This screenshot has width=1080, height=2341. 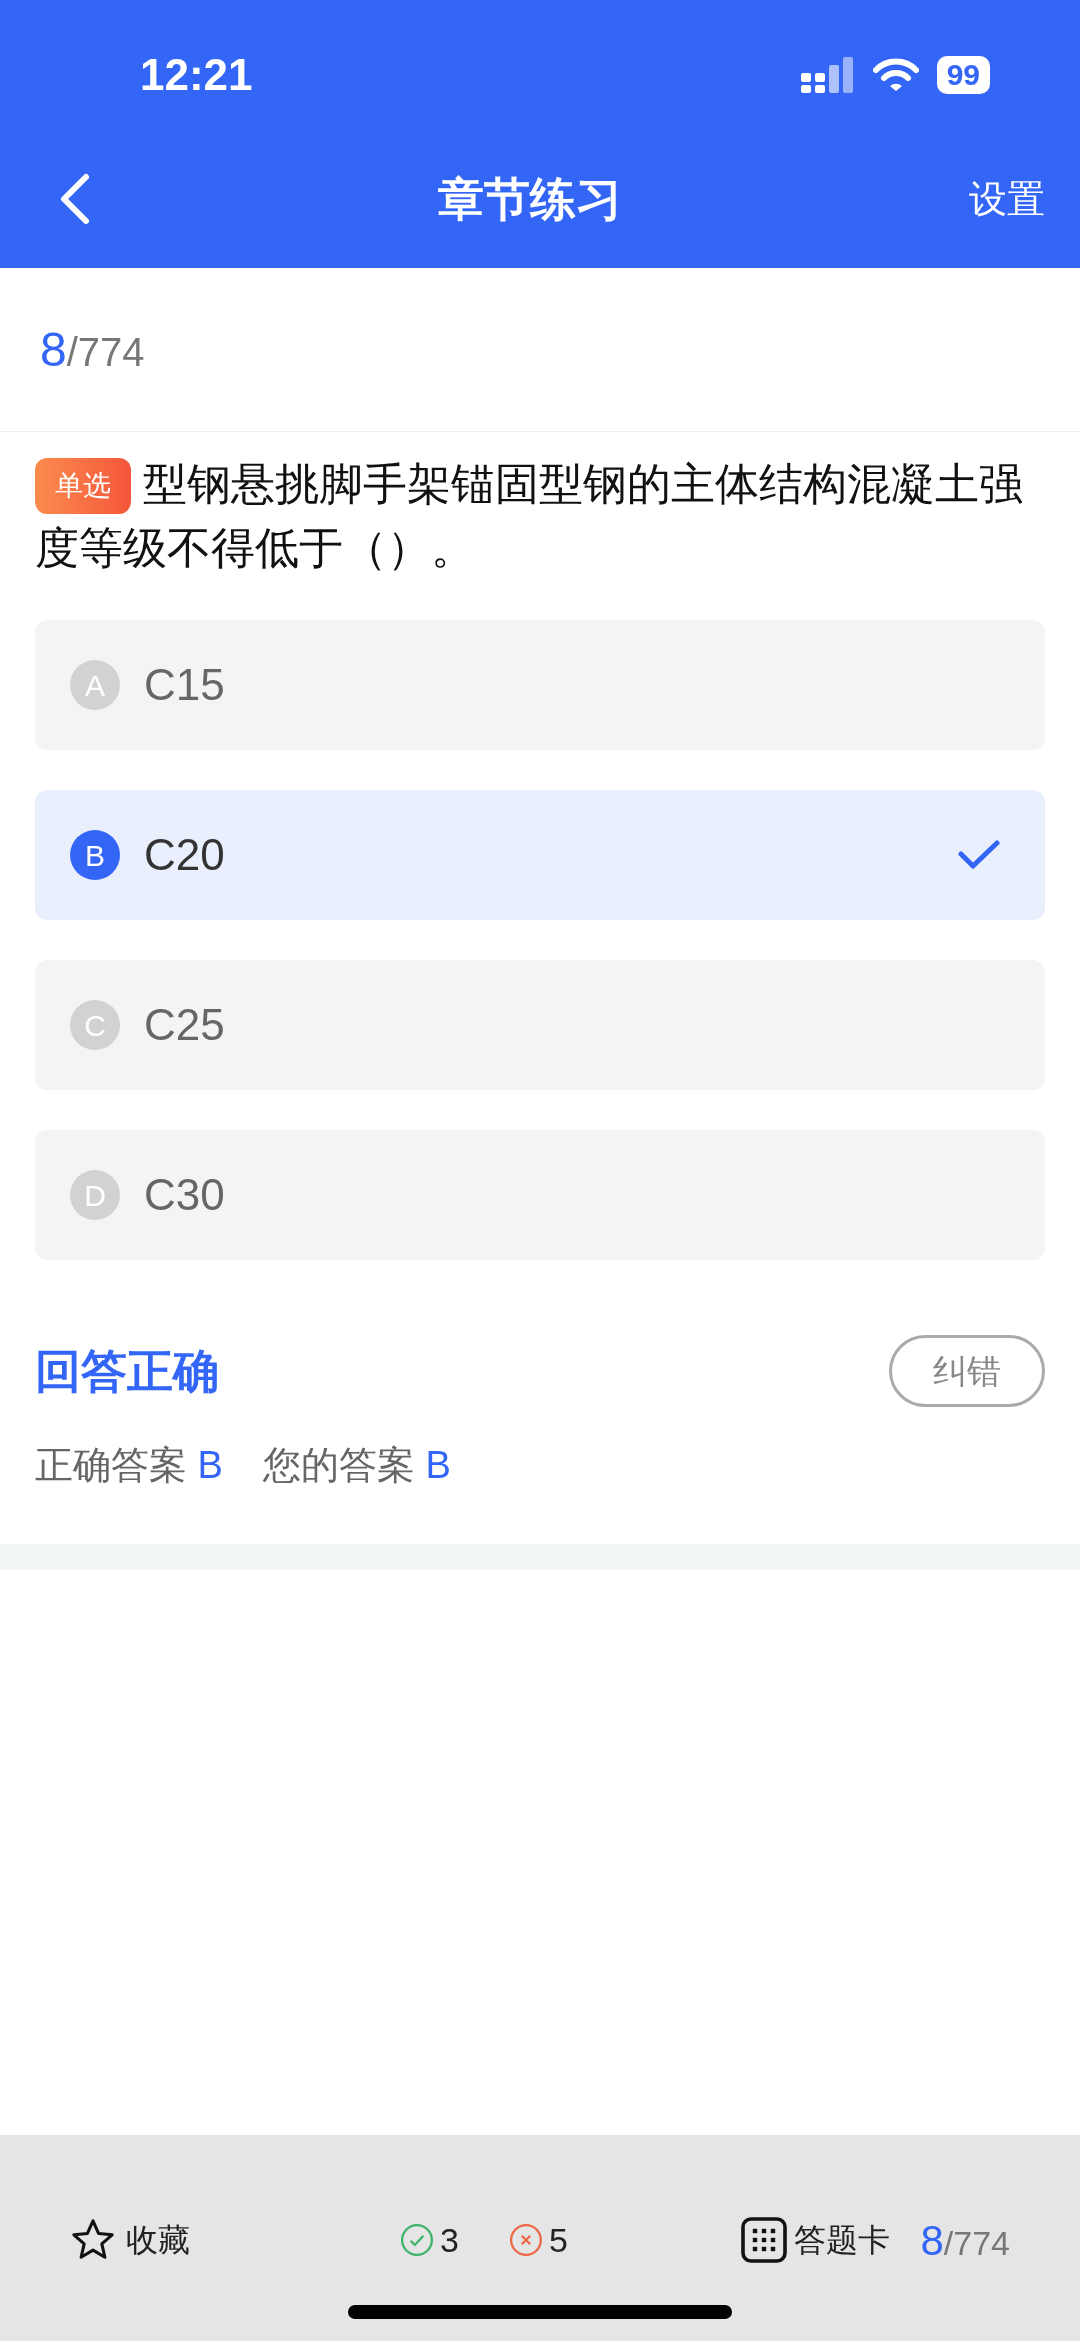 What do you see at coordinates (356, 1465) in the screenshot?
I see `your-answer: 您的答案 B` at bounding box center [356, 1465].